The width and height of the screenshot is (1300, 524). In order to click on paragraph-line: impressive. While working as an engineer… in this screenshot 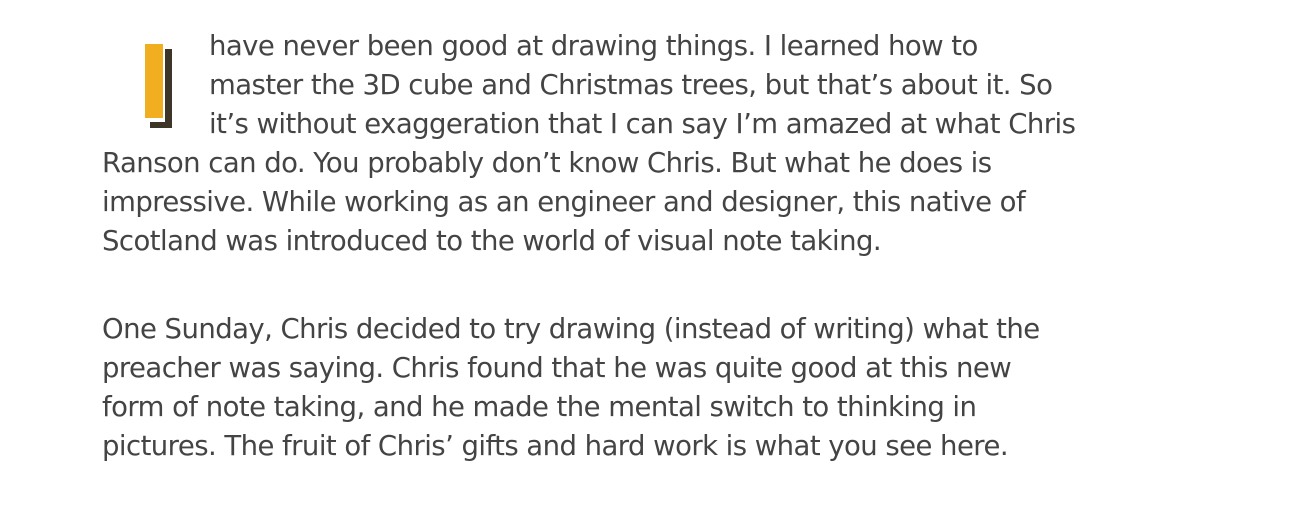, I will do `click(564, 202)`.